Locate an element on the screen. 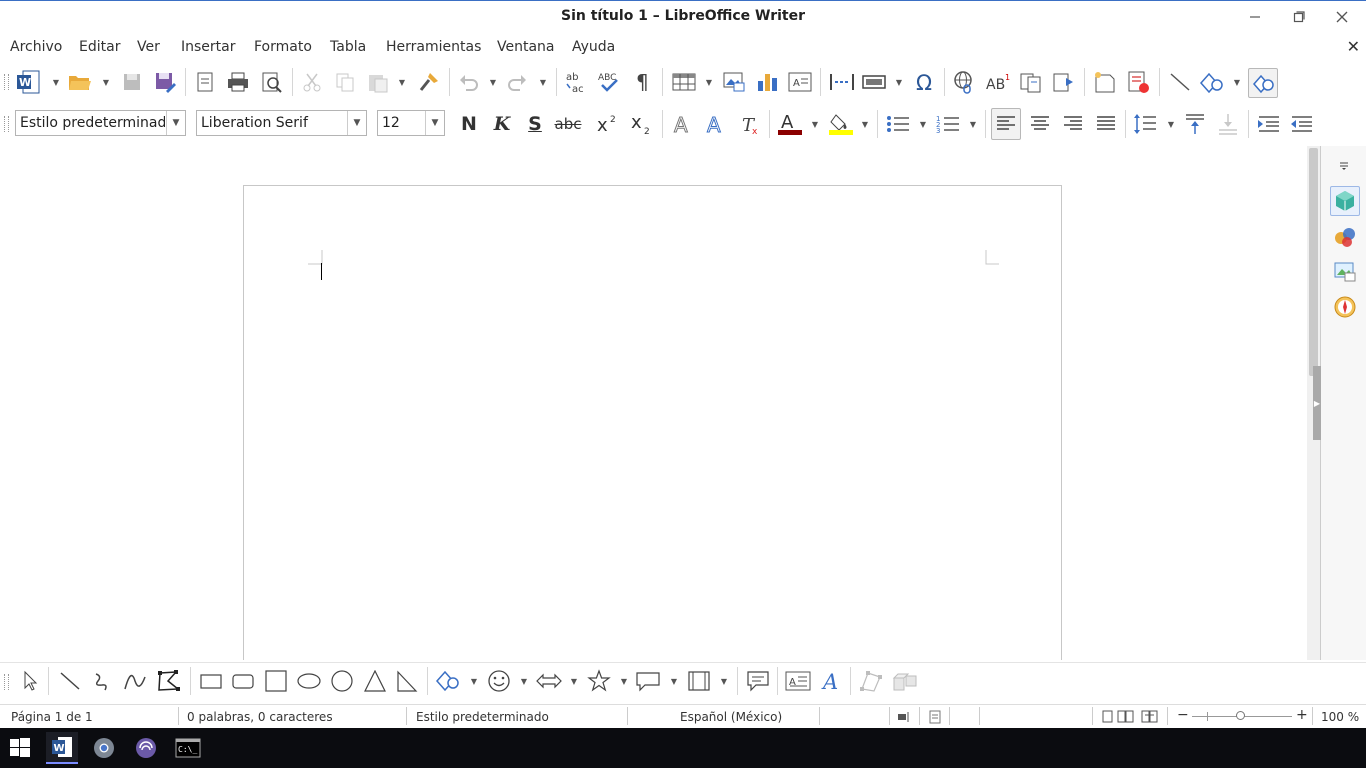  rectangle-tool-button is located at coordinates (211, 681).